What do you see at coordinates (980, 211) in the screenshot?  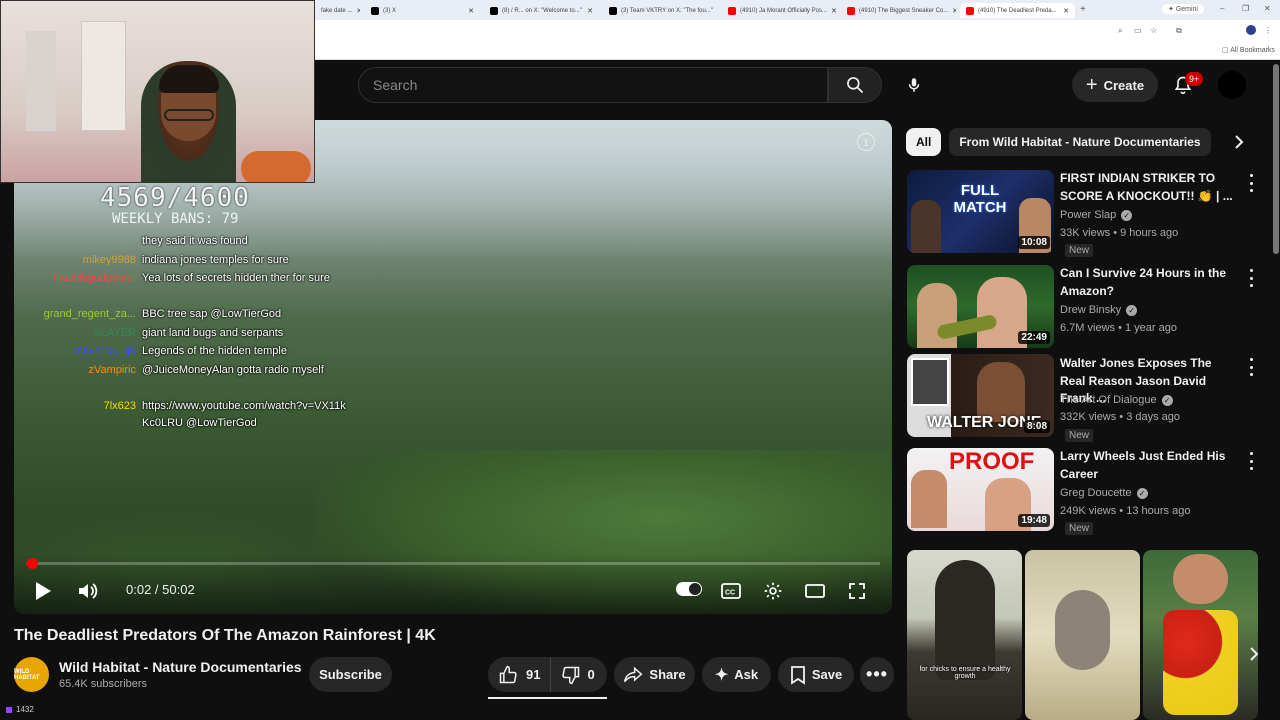 I see `video-thumbnail: FULL MATCH 10:08` at bounding box center [980, 211].